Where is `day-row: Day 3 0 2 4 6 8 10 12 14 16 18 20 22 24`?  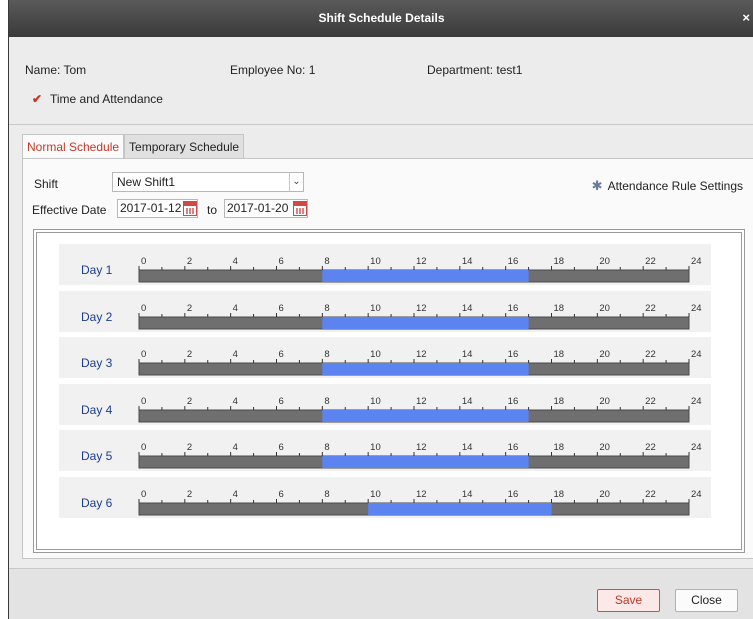
day-row: Day 3 0 2 4 6 8 10 12 14 16 18 20 22 24 is located at coordinates (385, 357).